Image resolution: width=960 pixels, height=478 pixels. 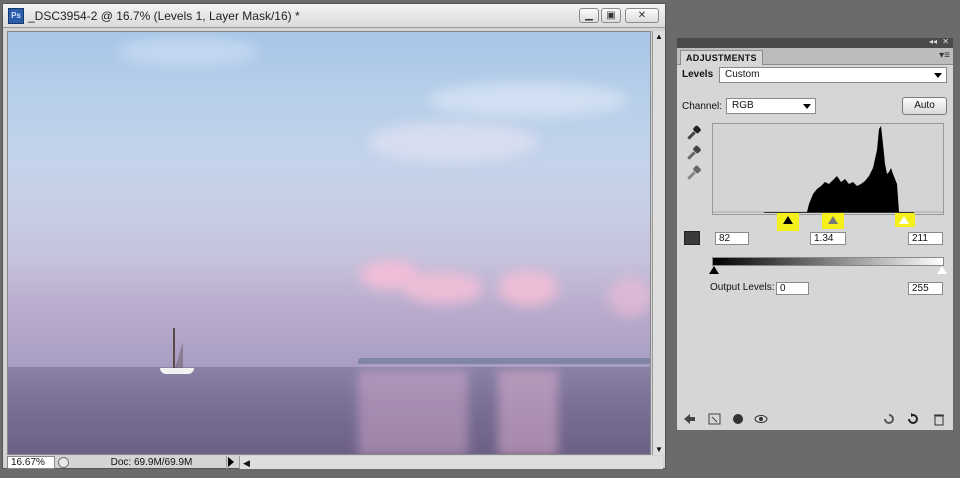 What do you see at coordinates (714, 270) in the screenshot?
I see `output-black-slider` at bounding box center [714, 270].